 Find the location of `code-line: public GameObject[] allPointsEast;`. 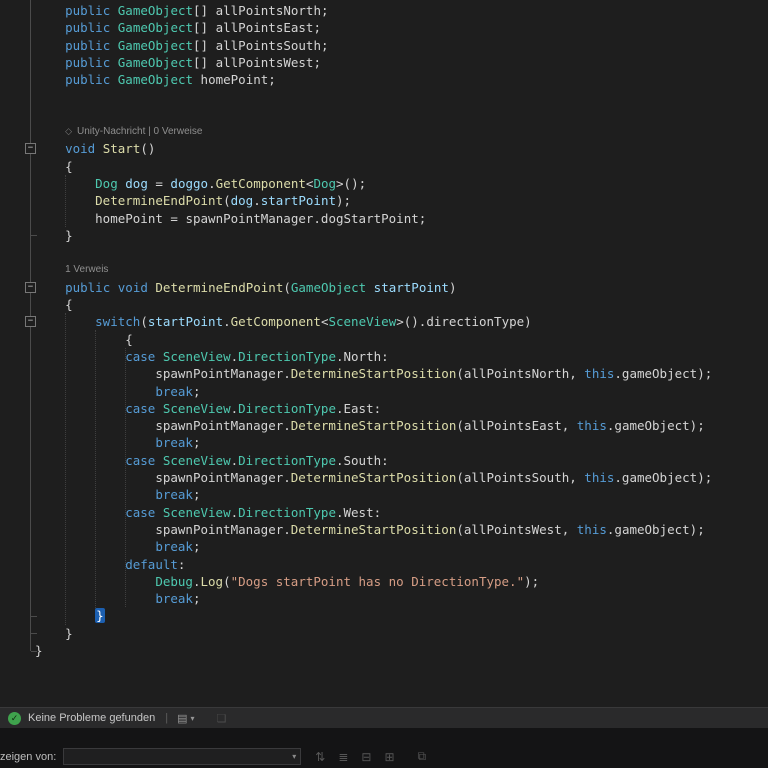

code-line: public GameObject[] allPointsEast; is located at coordinates (401, 27).